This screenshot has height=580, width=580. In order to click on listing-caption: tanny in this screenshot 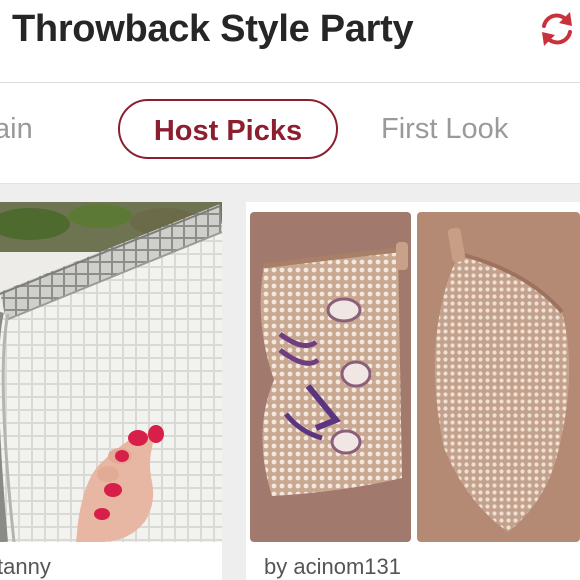, I will do `click(25, 567)`.